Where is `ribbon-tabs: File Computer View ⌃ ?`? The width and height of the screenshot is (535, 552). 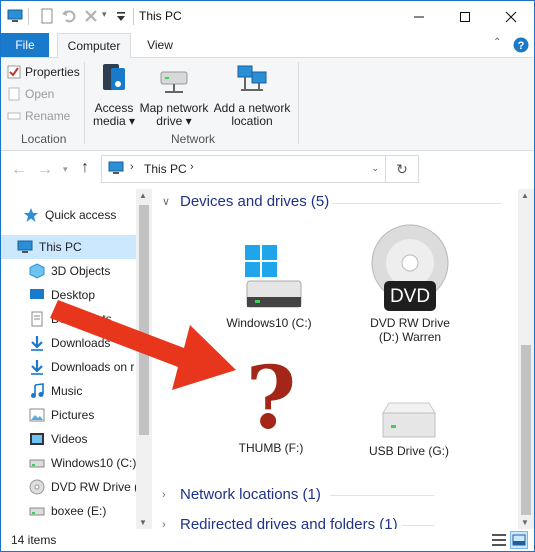
ribbon-tabs: File Computer View ⌃ ? is located at coordinates (267, 46).